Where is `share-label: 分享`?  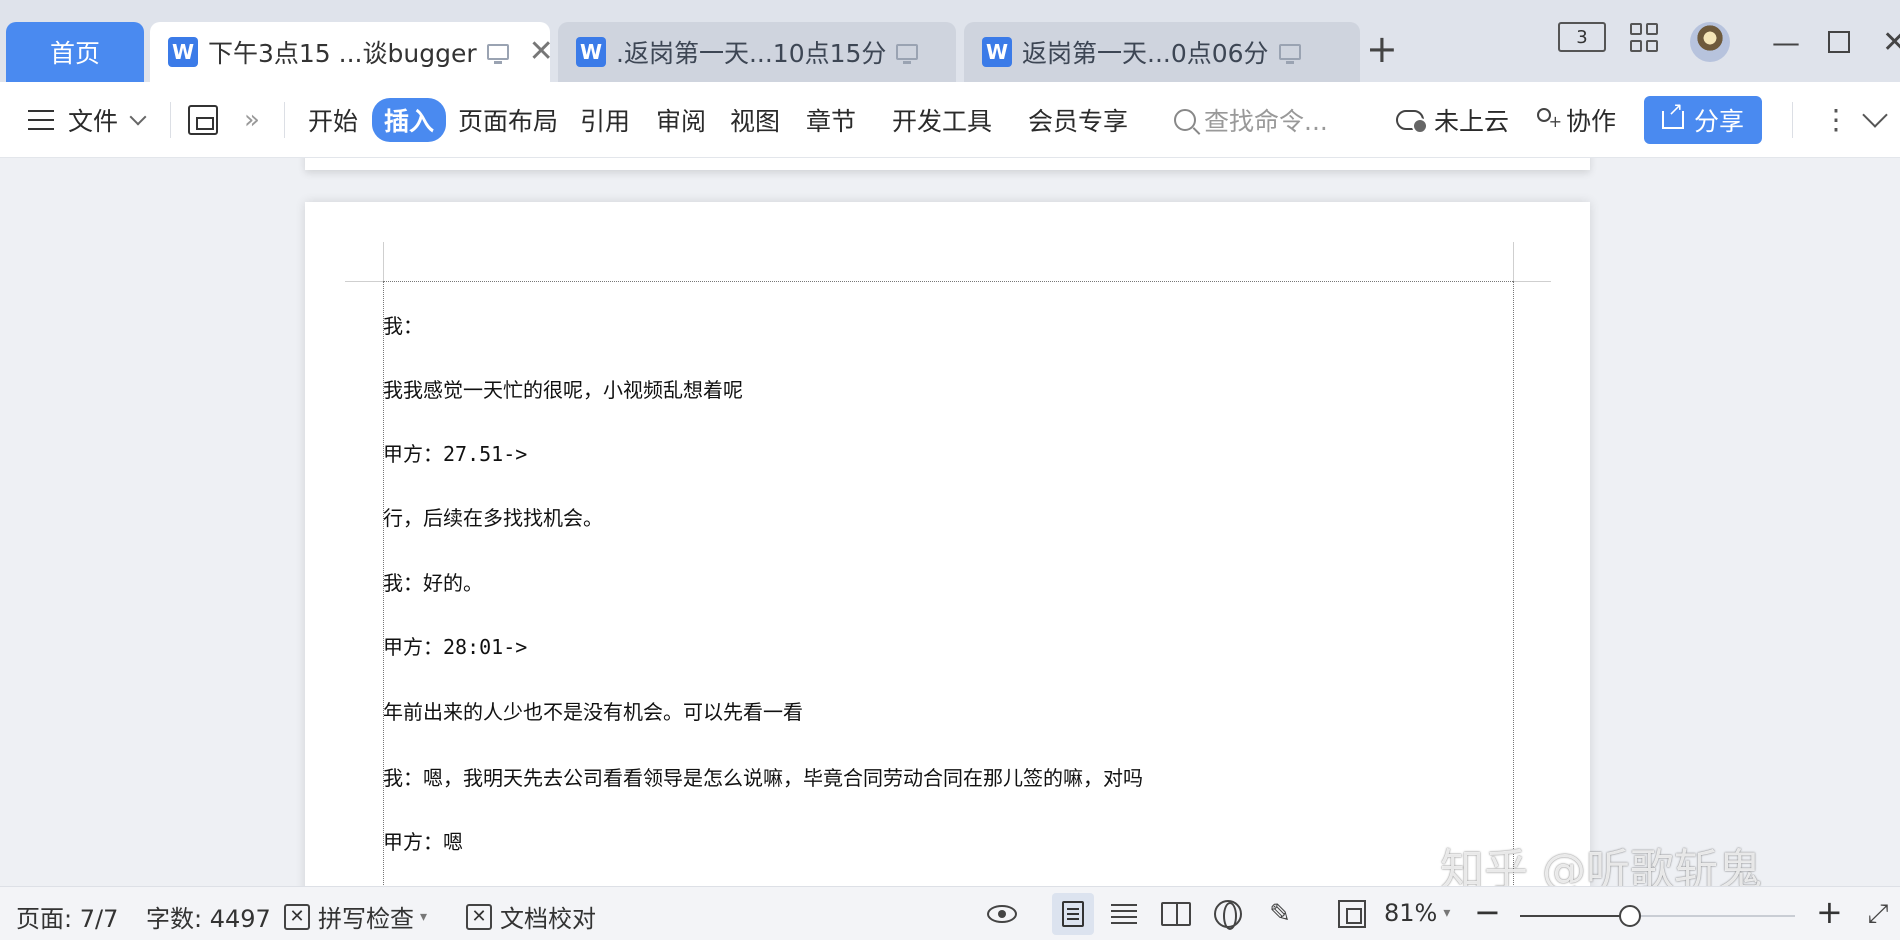
share-label: 分享 is located at coordinates (1718, 121).